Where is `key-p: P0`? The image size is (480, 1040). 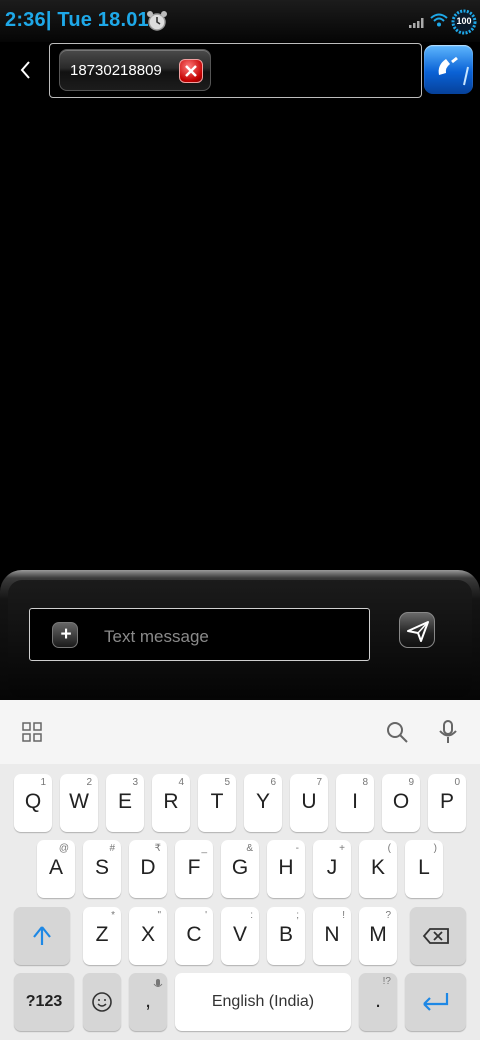
key-p: P0 is located at coordinates (447, 803).